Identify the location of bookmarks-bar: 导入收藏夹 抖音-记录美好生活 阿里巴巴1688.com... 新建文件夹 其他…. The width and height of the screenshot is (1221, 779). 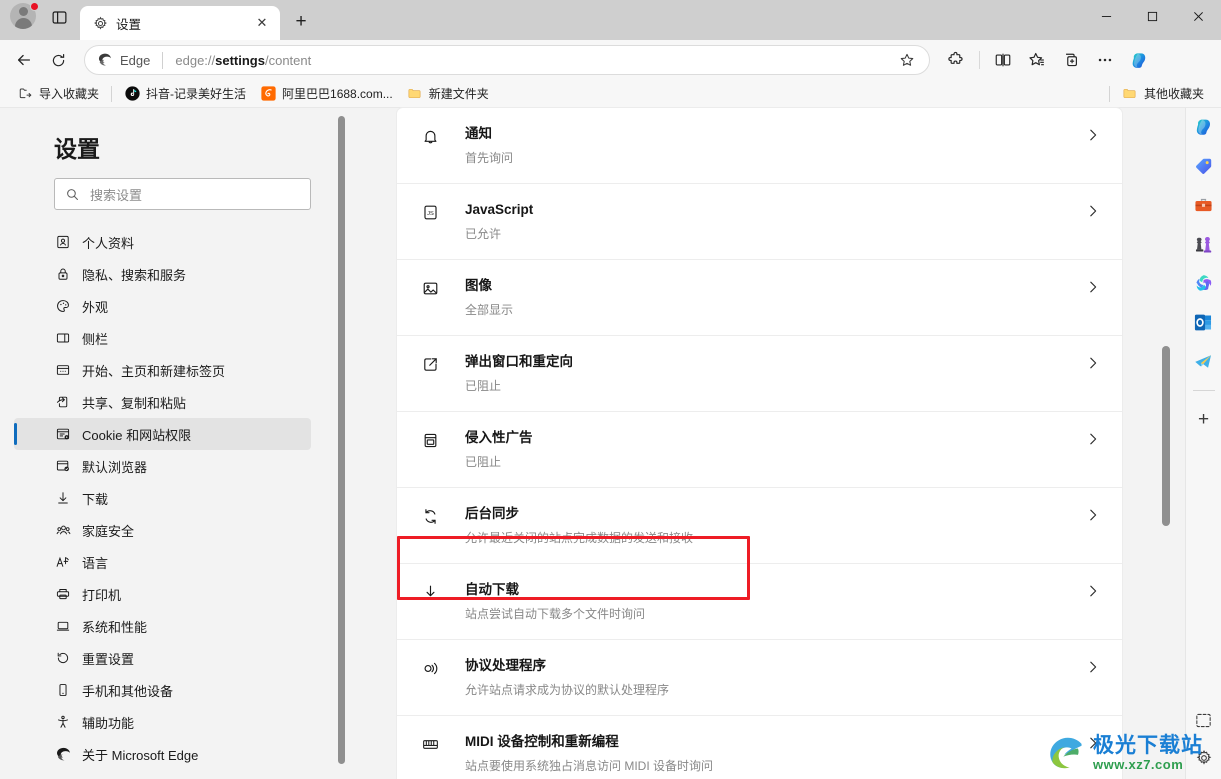
(610, 94).